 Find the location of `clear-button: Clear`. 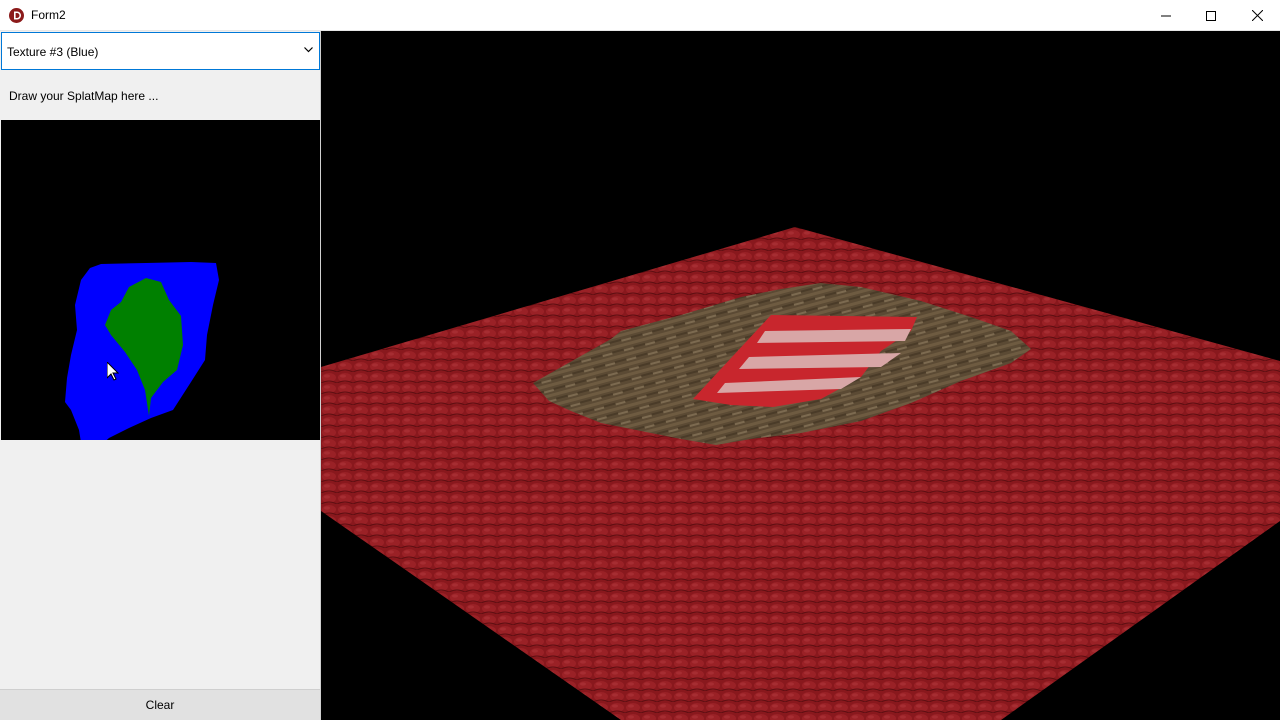

clear-button: Clear is located at coordinates (160, 704).